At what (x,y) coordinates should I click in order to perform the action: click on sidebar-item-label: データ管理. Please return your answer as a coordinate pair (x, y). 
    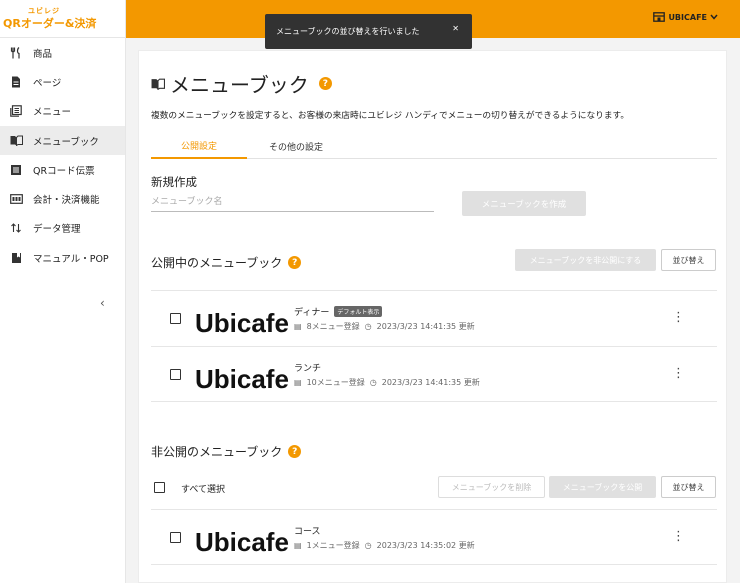
    Looking at the image, I should click on (57, 230).